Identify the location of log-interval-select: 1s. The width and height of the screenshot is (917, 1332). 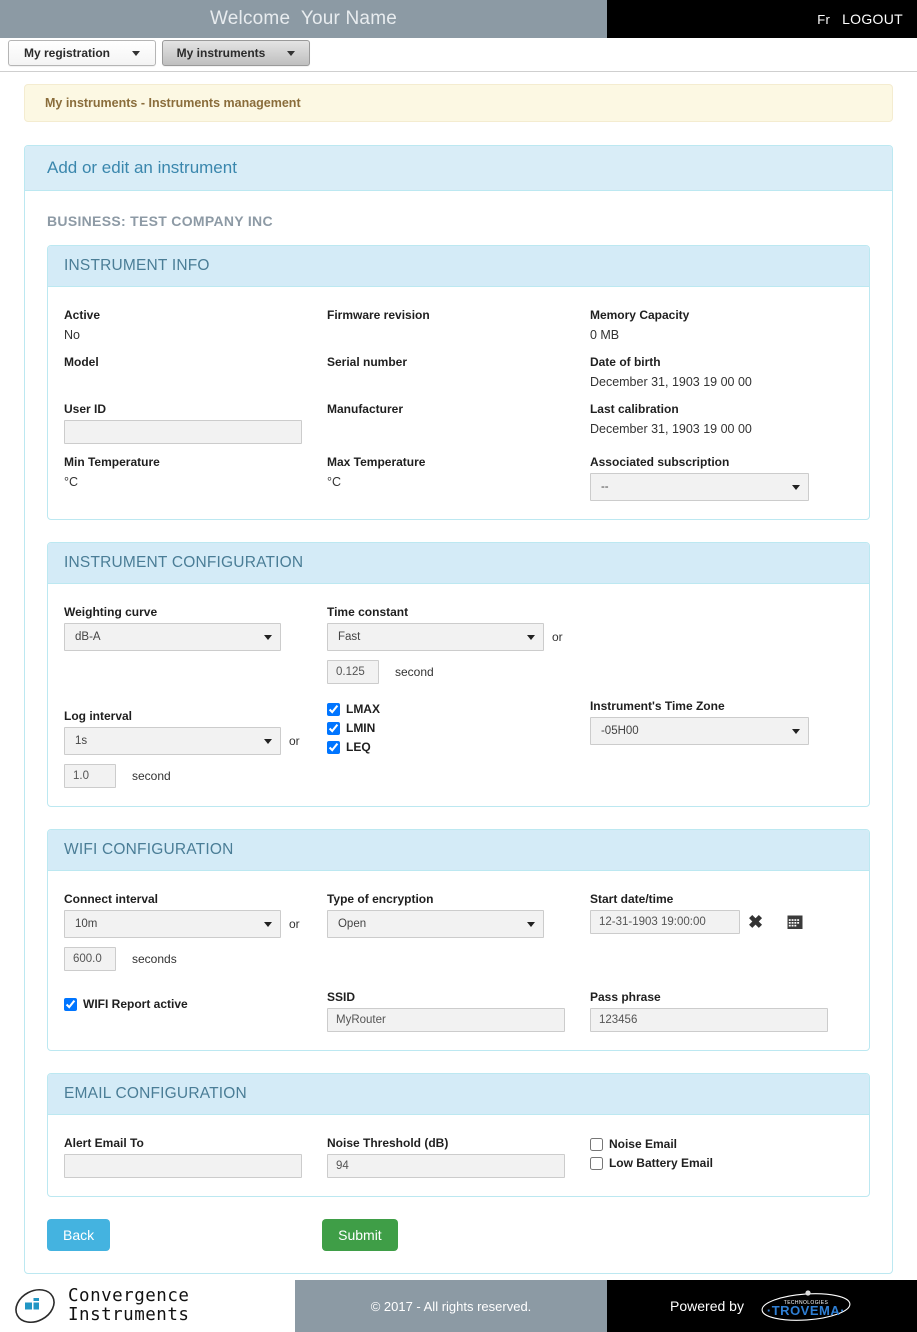
(172, 741).